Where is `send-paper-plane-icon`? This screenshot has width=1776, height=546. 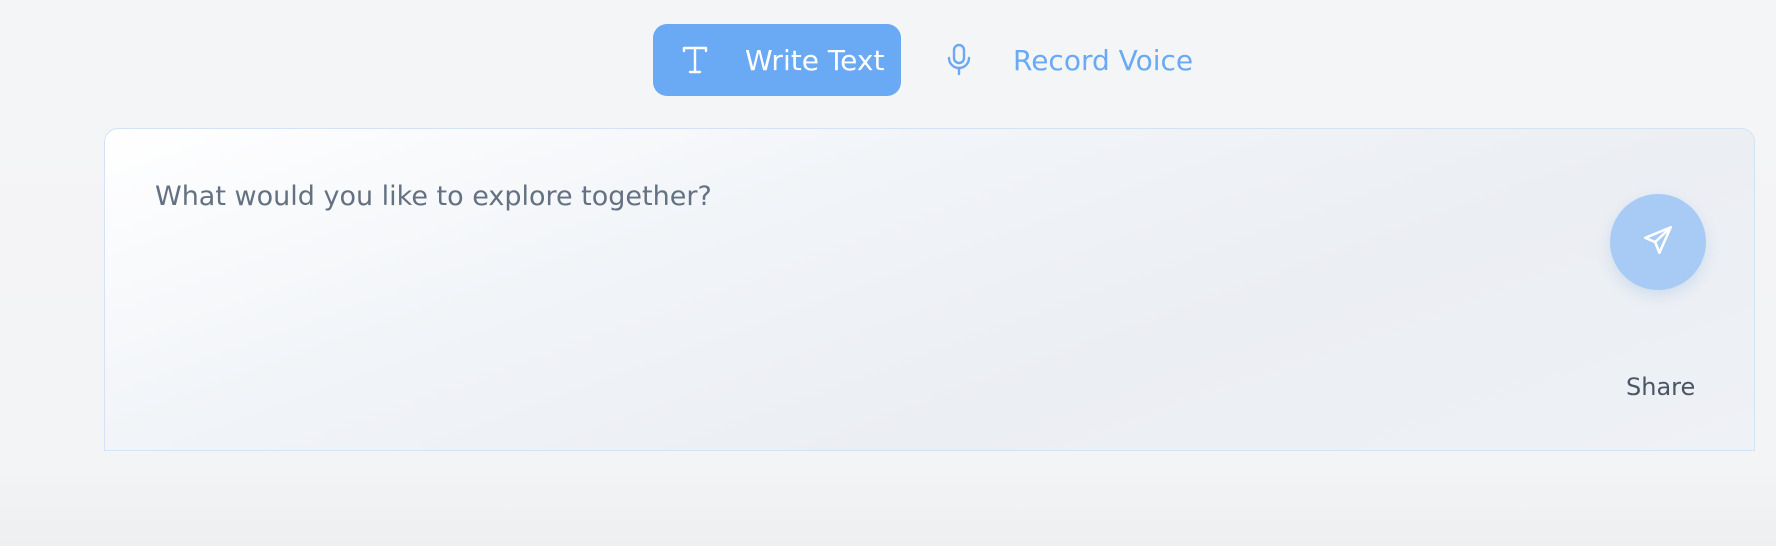 send-paper-plane-icon is located at coordinates (1658, 242).